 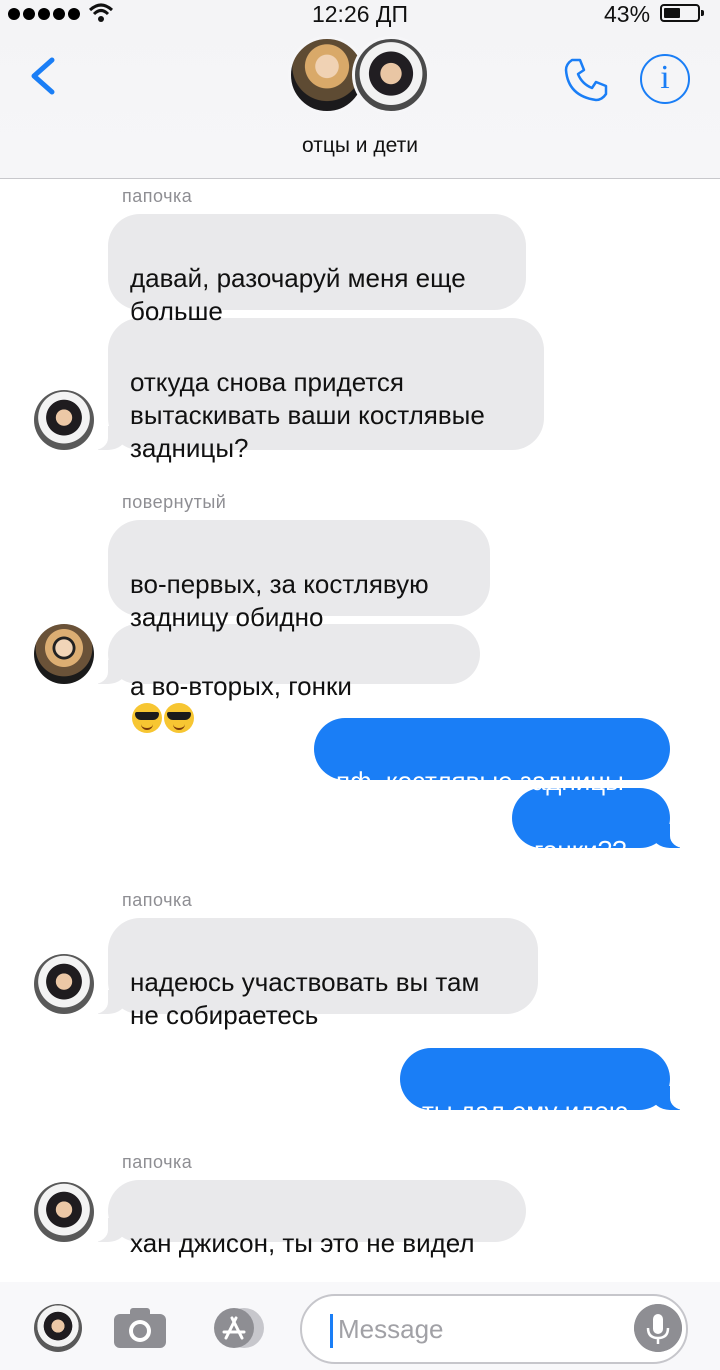 What do you see at coordinates (44, 76) in the screenshot?
I see `chevron-left-icon` at bounding box center [44, 76].